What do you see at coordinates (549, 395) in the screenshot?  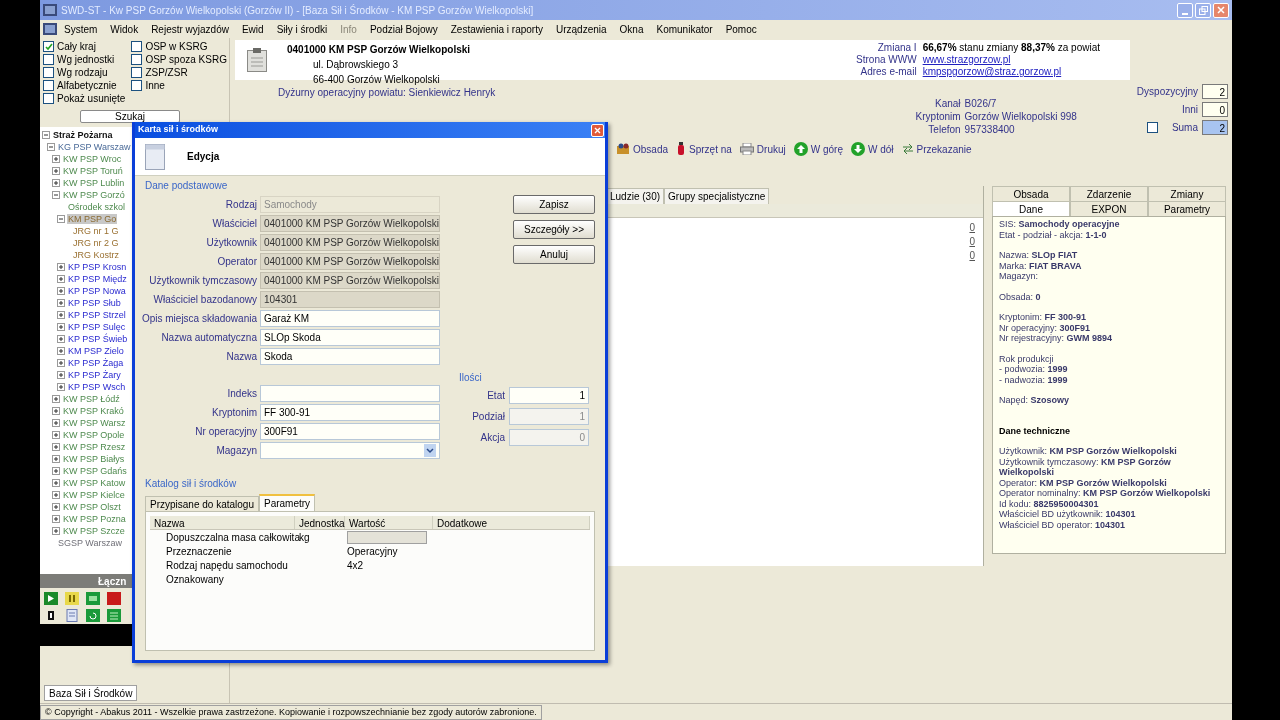 I see `input-field: 1` at bounding box center [549, 395].